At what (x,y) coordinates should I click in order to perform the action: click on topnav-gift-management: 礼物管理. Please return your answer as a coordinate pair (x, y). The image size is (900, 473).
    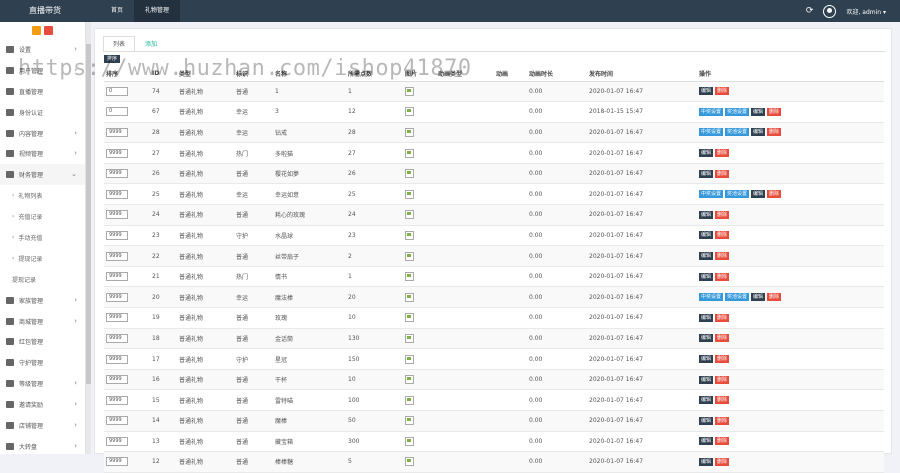
    Looking at the image, I should click on (157, 11).